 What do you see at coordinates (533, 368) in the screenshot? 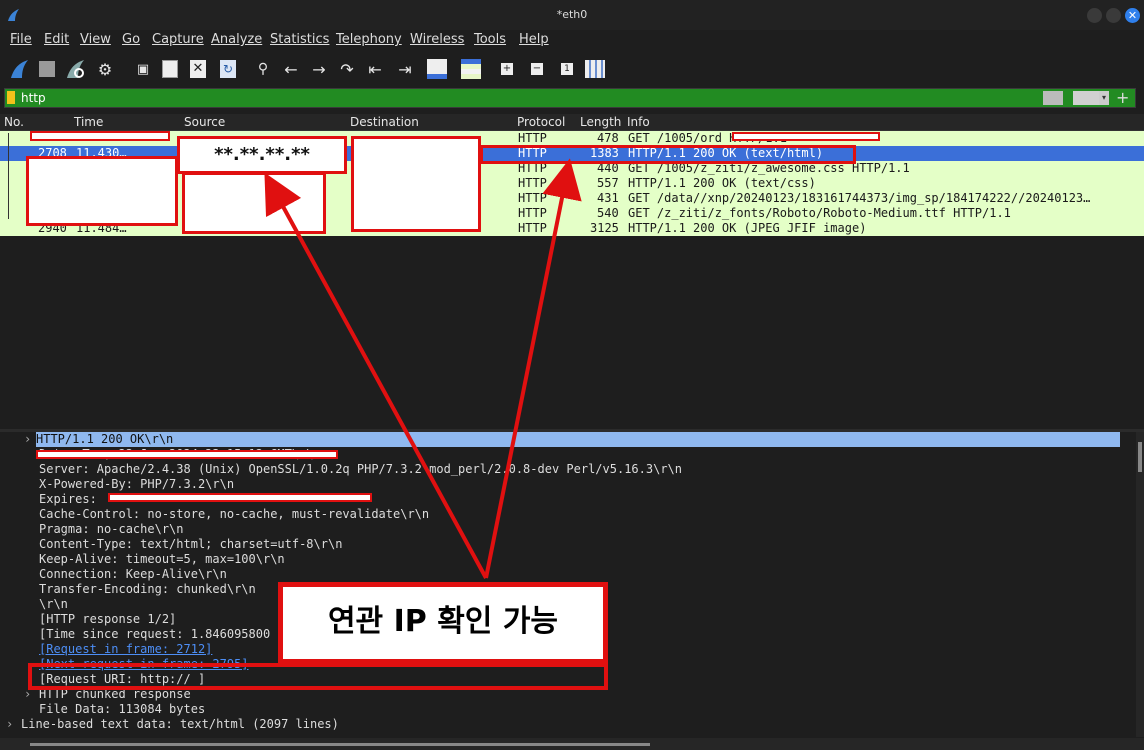
I see `arrow-to-highlighted-packet` at bounding box center [533, 368].